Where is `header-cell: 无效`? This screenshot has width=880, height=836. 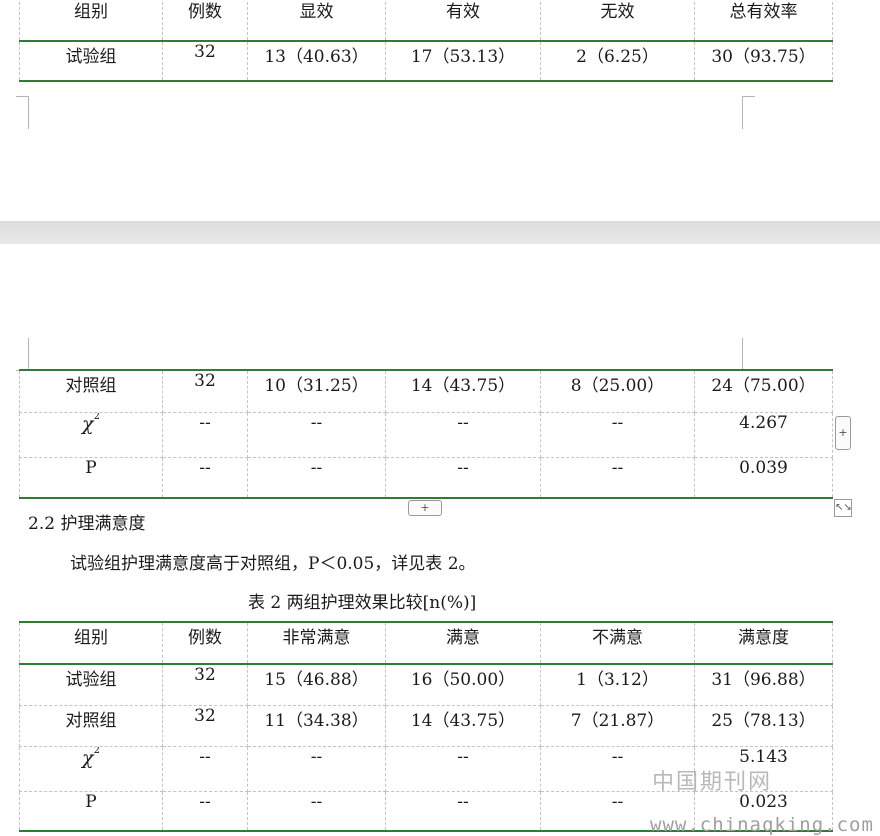 header-cell: 无效 is located at coordinates (617, 20).